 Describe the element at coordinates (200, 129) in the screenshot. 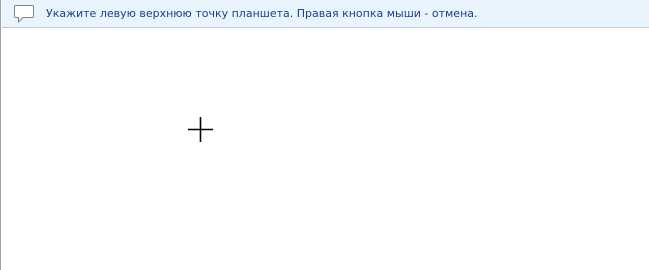

I see `crosshair-cursor-icon` at that location.